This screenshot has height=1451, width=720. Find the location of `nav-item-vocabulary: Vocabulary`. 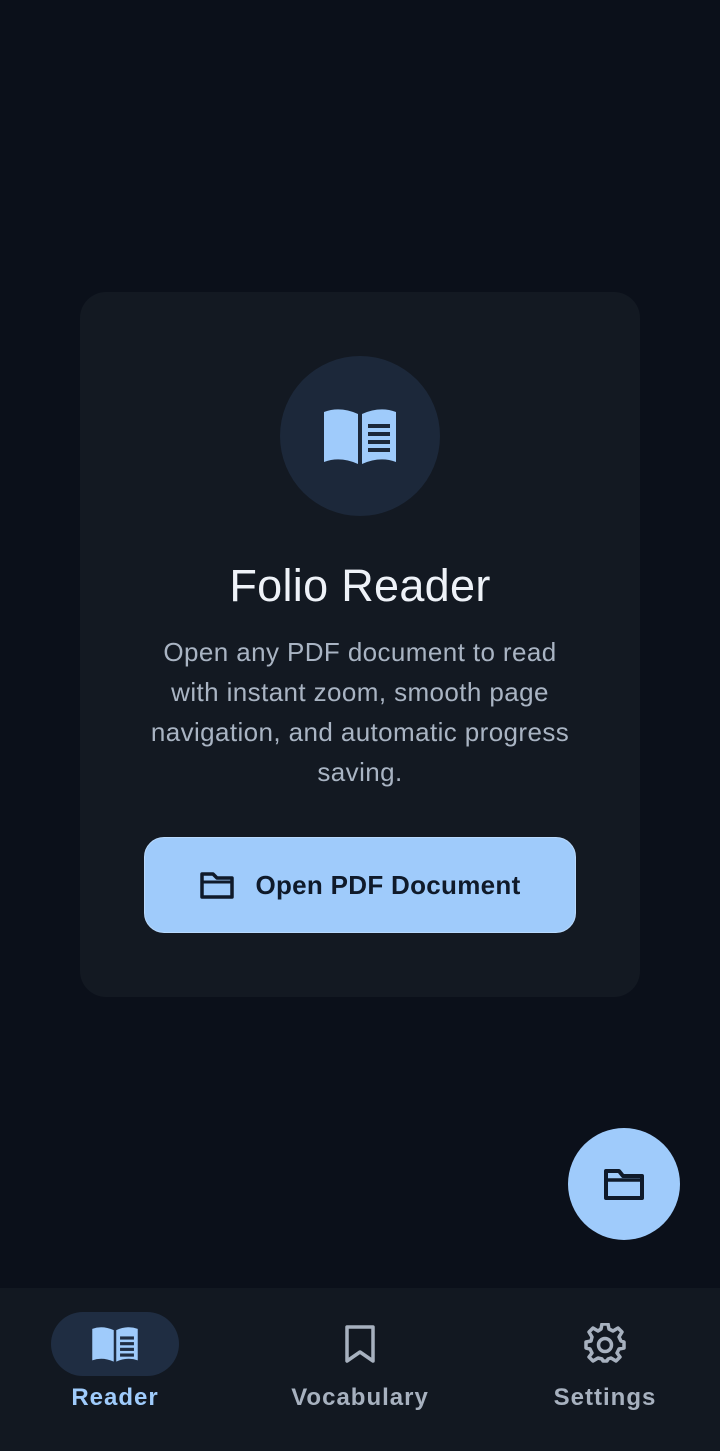

nav-item-vocabulary: Vocabulary is located at coordinates (359, 1369).